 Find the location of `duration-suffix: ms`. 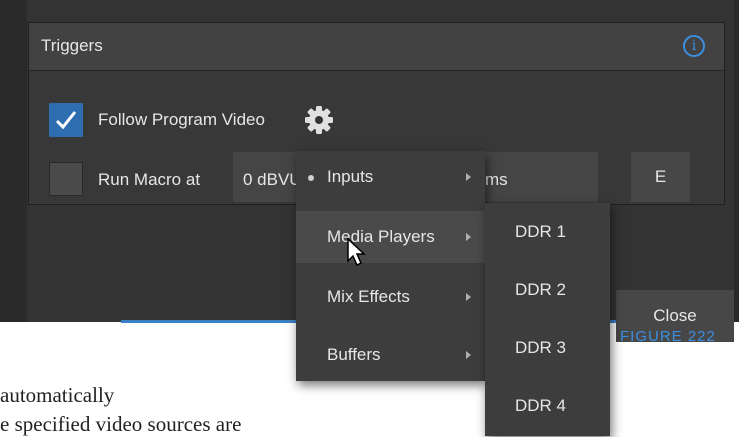

duration-suffix: ms is located at coordinates (496, 179).